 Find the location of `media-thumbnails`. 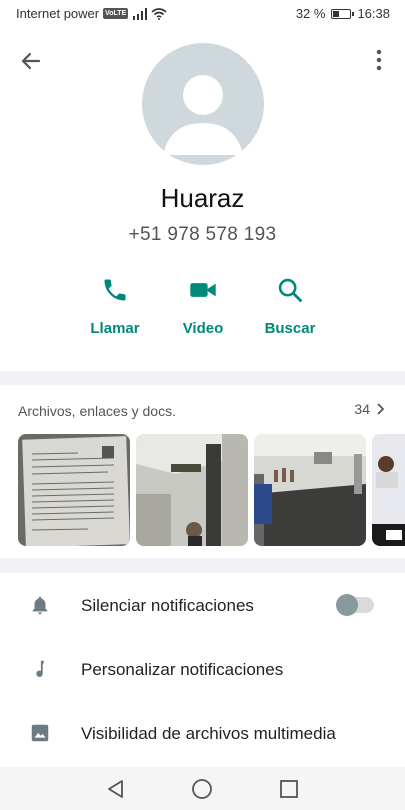

media-thumbnails is located at coordinates (211, 490).